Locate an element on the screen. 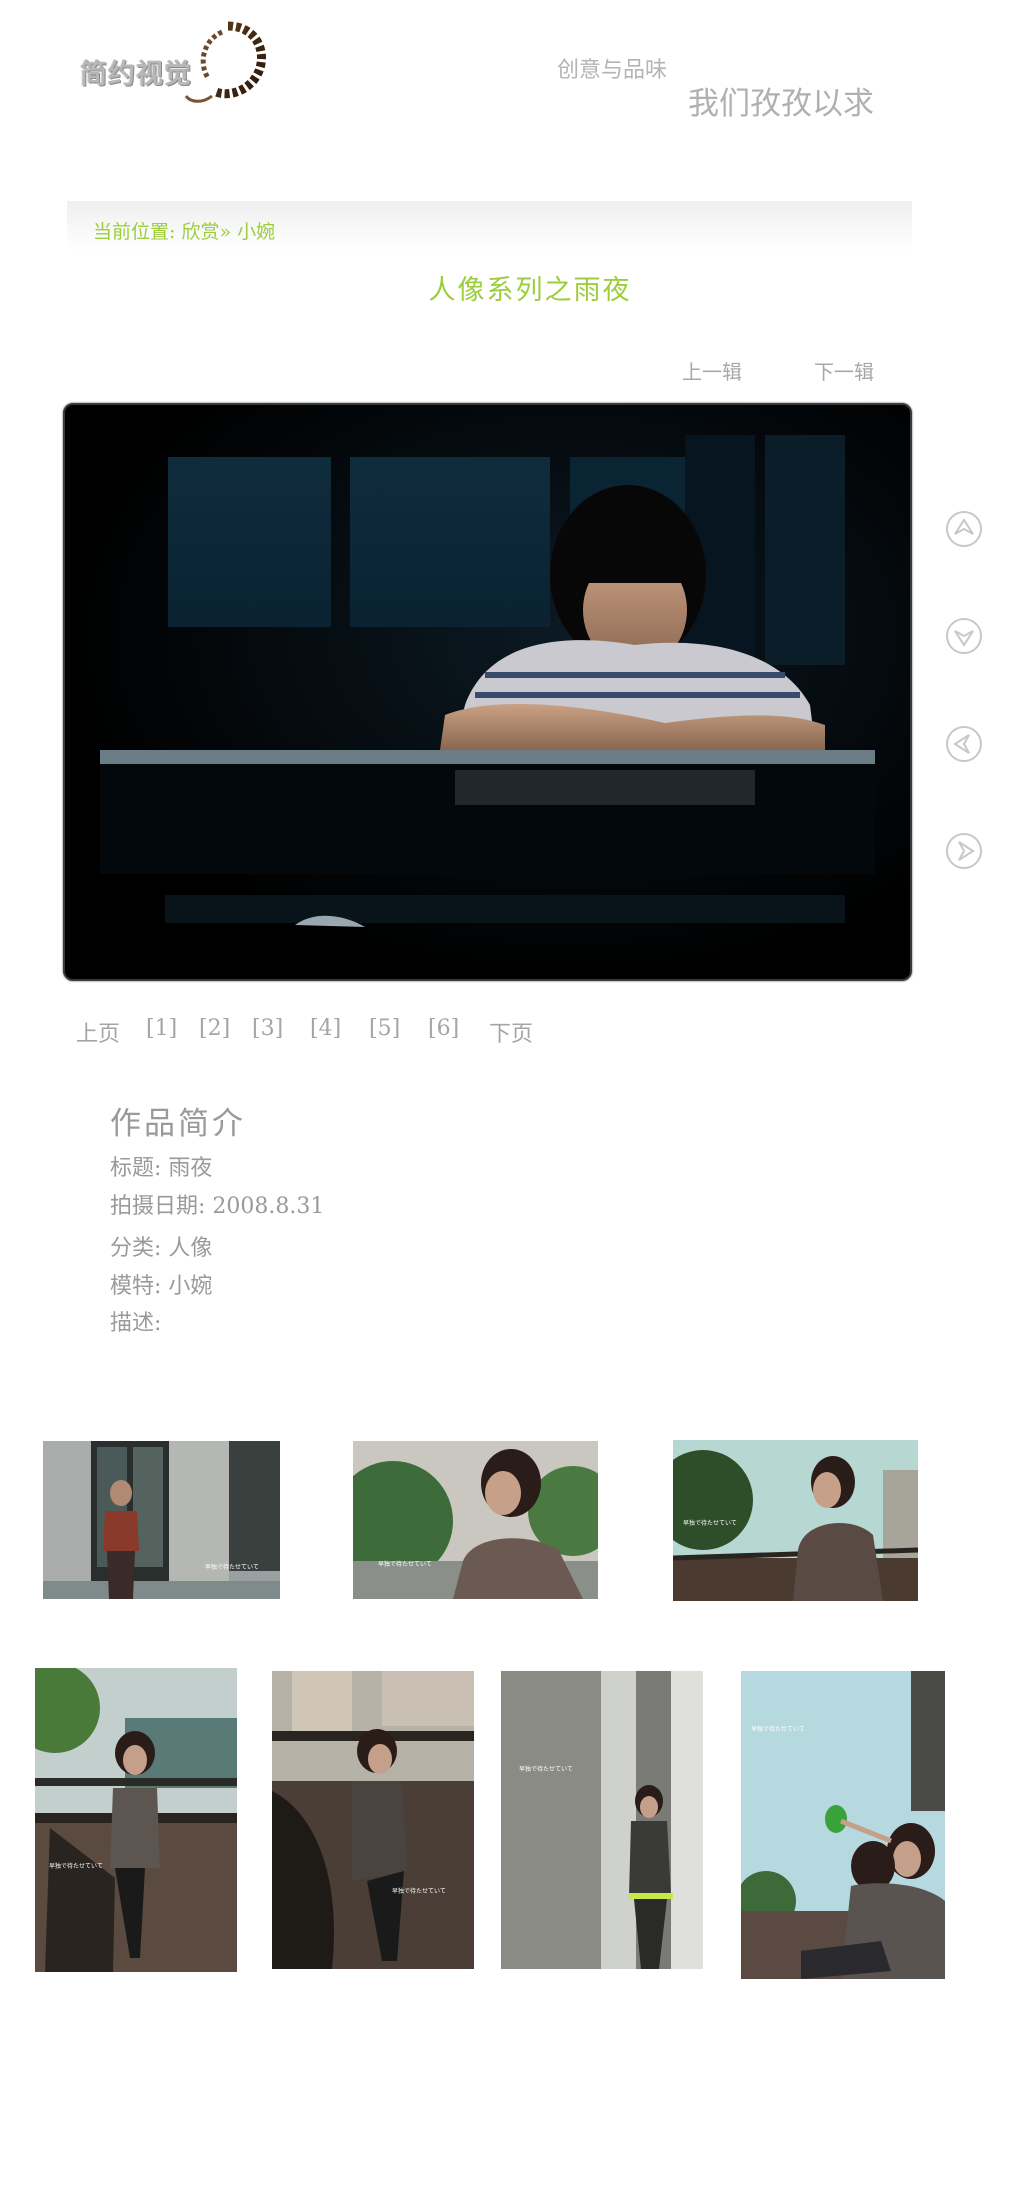 This screenshot has width=1024, height=2200. thumbnail-5: 早独で待たせていて is located at coordinates (373, 1820).